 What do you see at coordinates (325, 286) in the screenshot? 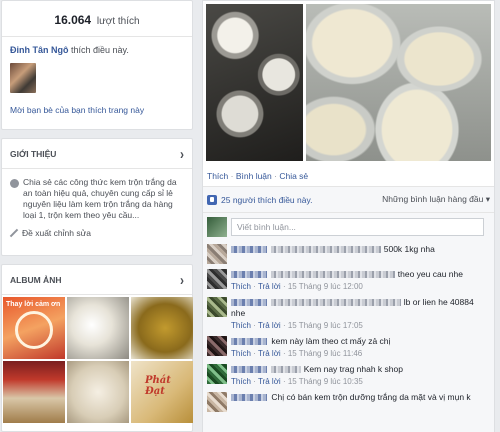
I see `comment-time: 15 Tháng 9 lúc 12:00` at bounding box center [325, 286].